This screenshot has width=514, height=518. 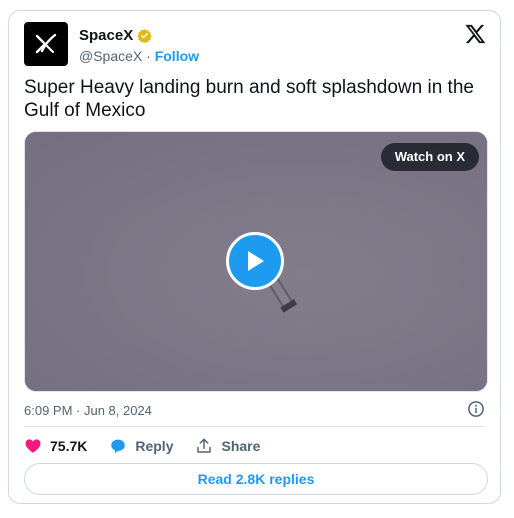 What do you see at coordinates (475, 34) in the screenshot?
I see `x-logo-icon` at bounding box center [475, 34].